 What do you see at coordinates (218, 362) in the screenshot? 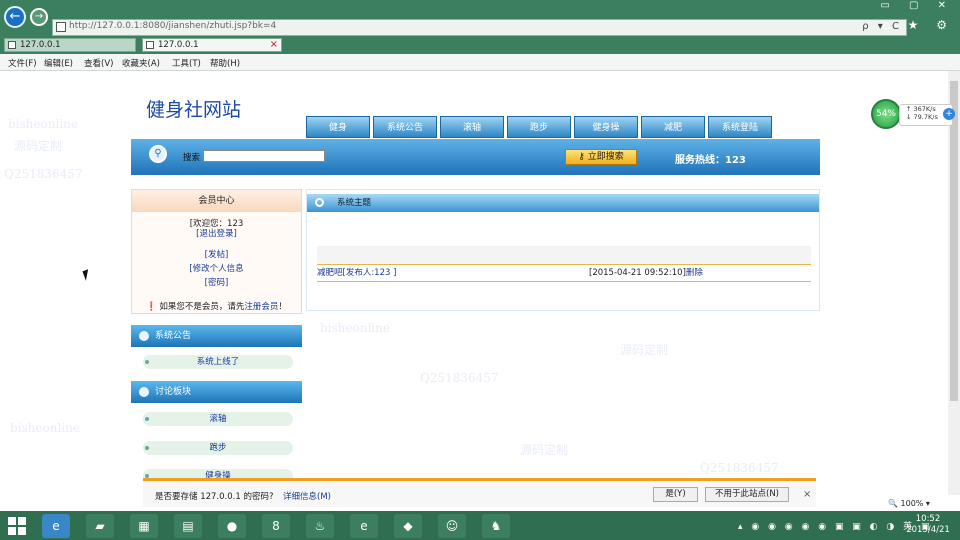
I see `announce-item: 系统上线了` at bounding box center [218, 362].